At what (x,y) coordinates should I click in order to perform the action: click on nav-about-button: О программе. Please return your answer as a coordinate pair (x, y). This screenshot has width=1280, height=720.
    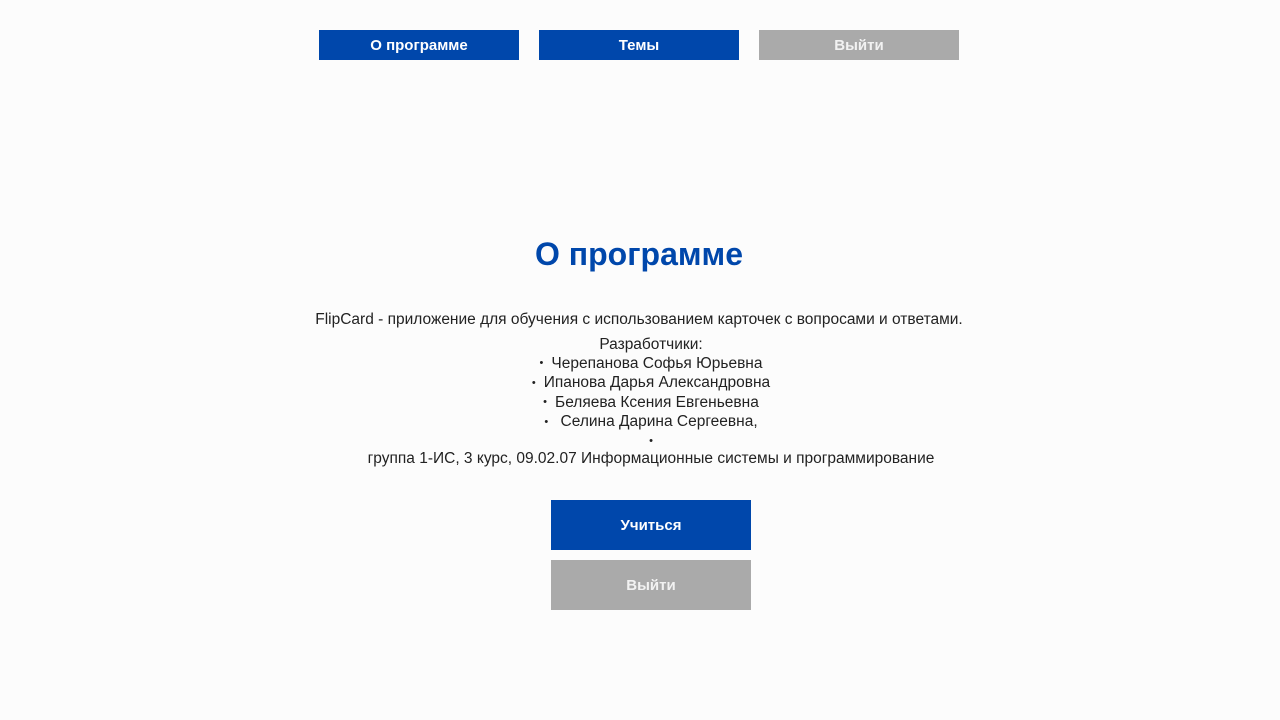
    Looking at the image, I should click on (419, 45).